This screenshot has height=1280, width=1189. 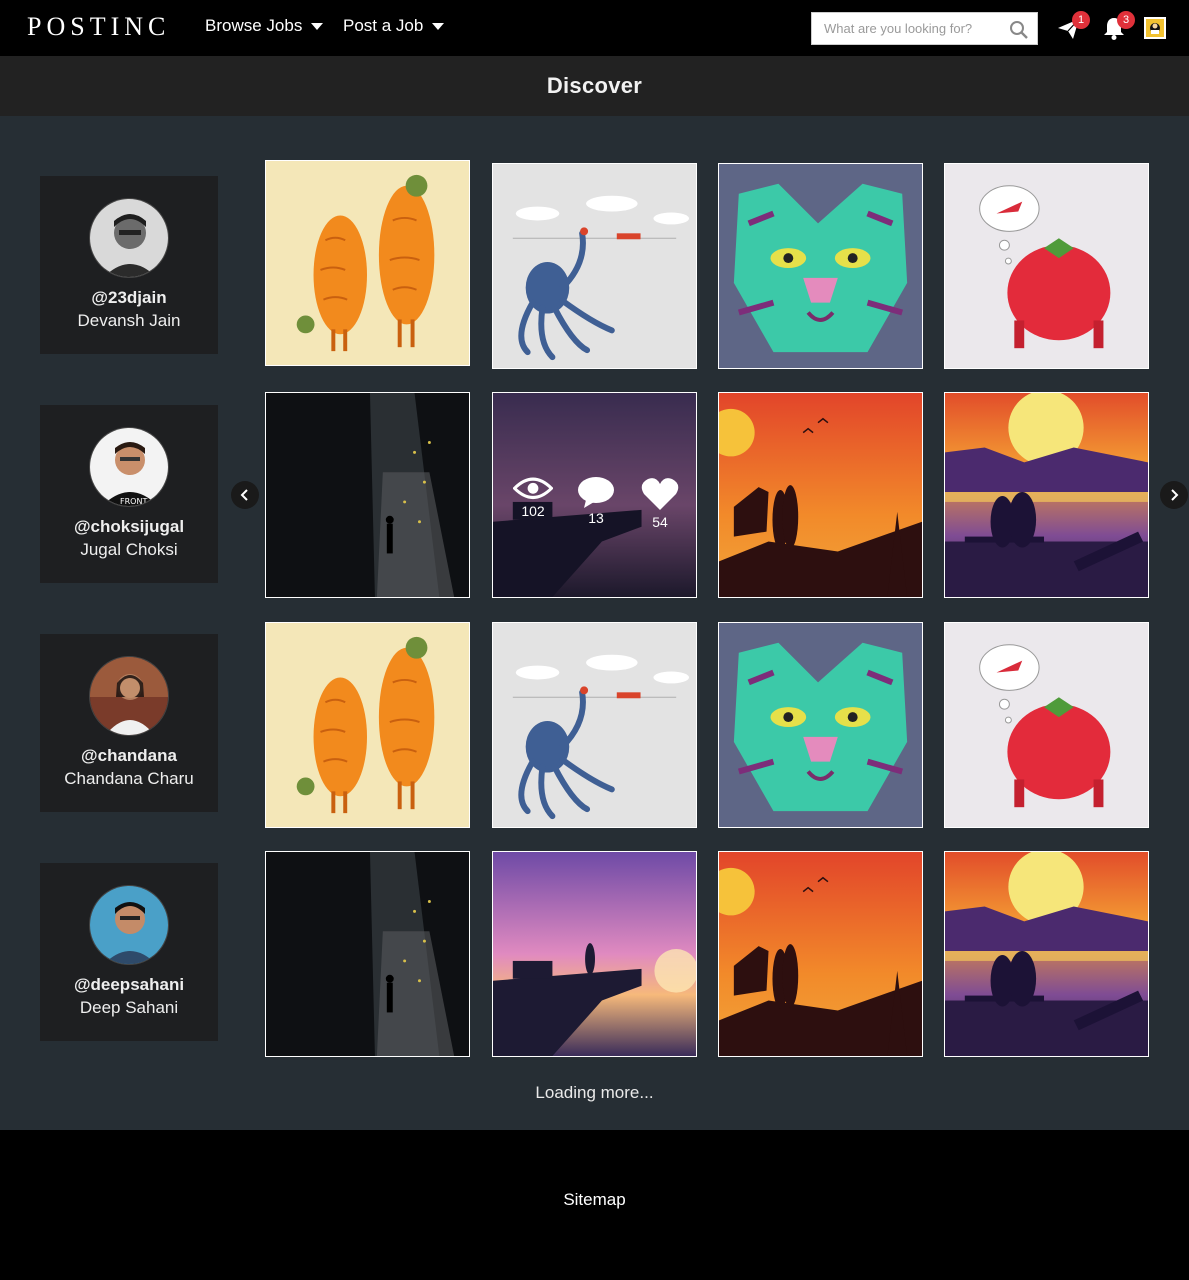 I want to click on comments-stat: 13, so click(x=596, y=501).